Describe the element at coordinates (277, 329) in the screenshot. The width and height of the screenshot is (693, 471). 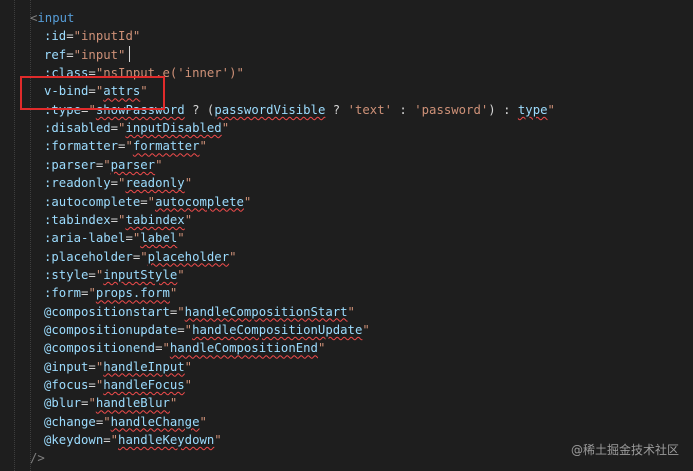
I see `code-identifier: handleCompositionUpdate` at that location.